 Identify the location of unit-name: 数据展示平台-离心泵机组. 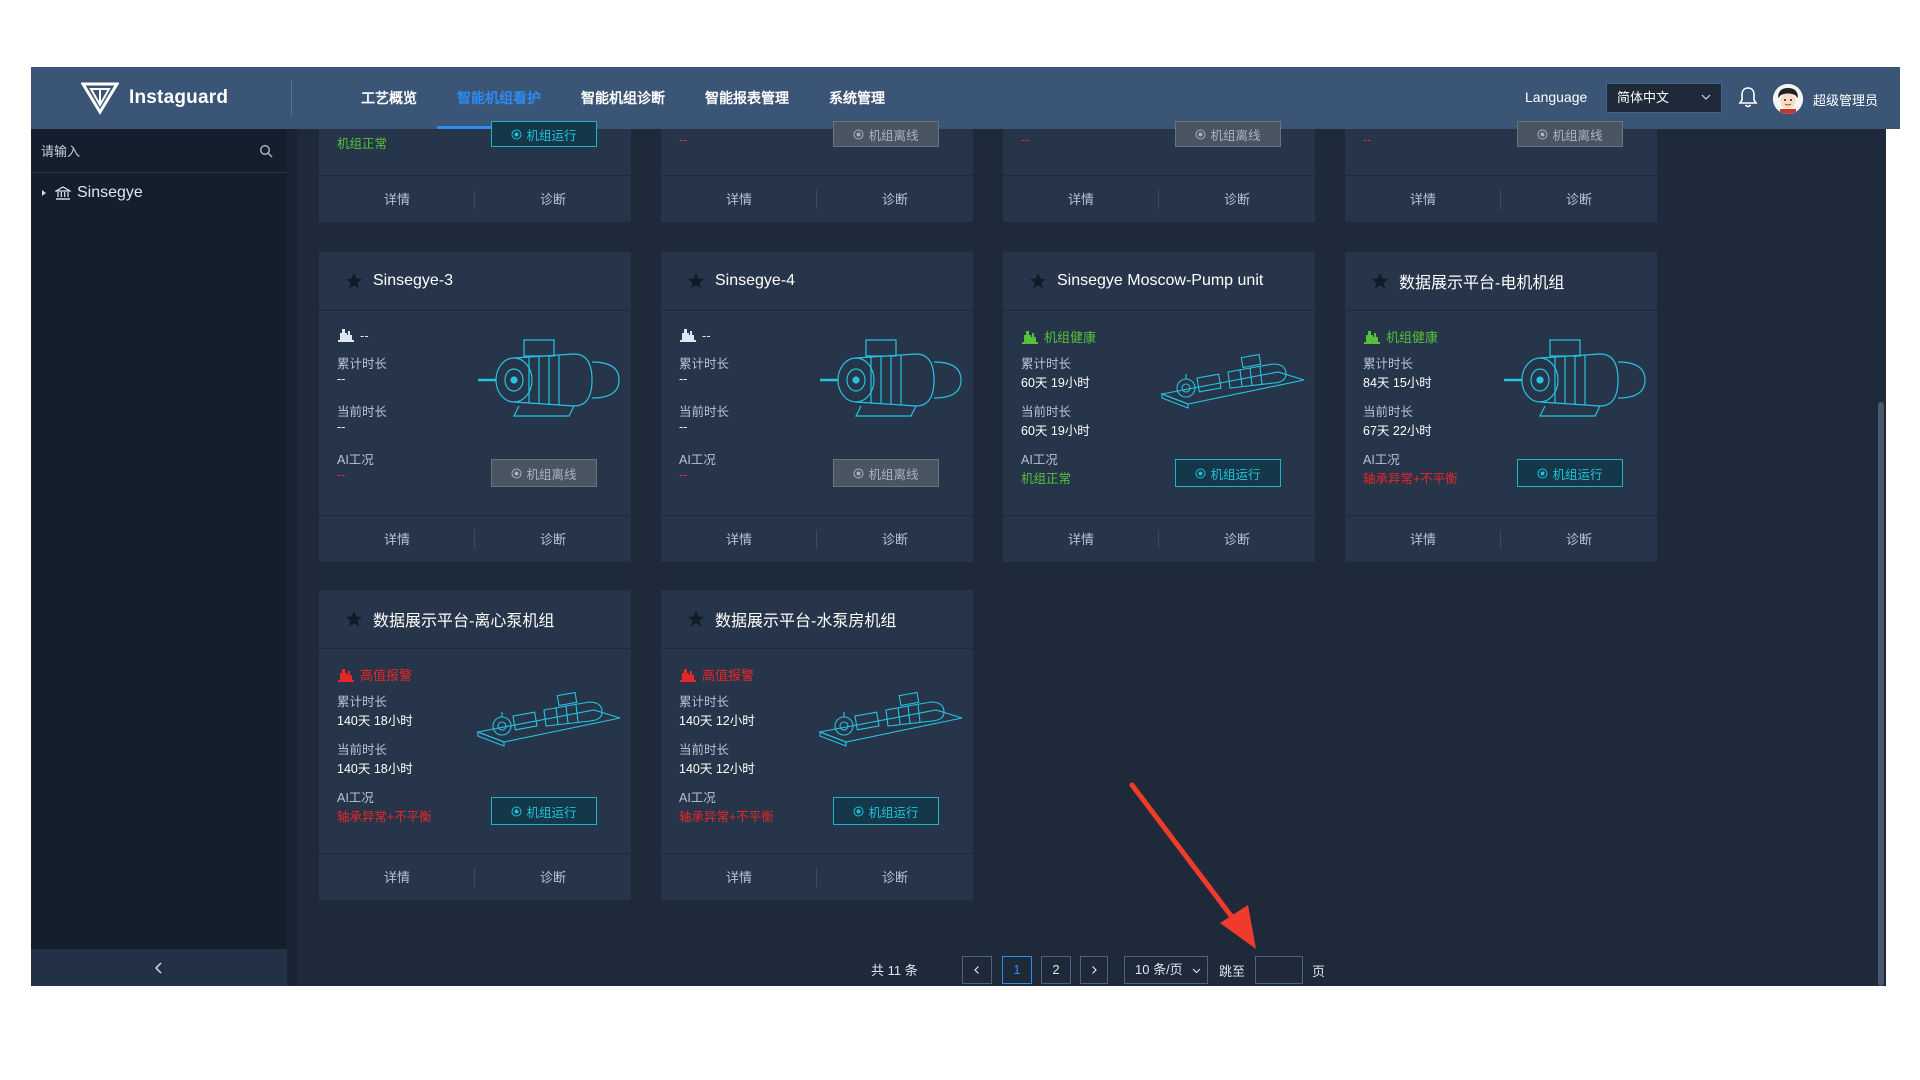
(463, 619).